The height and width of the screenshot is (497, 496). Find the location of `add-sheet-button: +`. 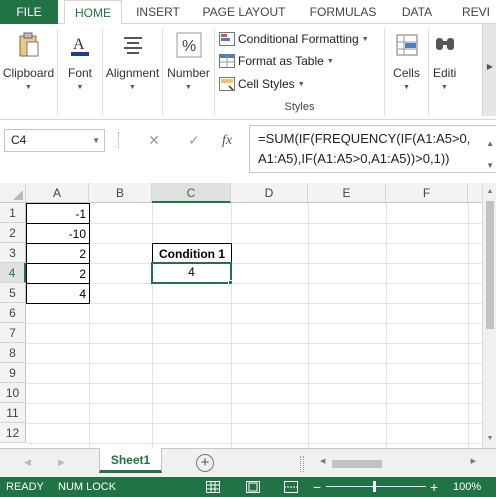

add-sheet-button: + is located at coordinates (205, 463).